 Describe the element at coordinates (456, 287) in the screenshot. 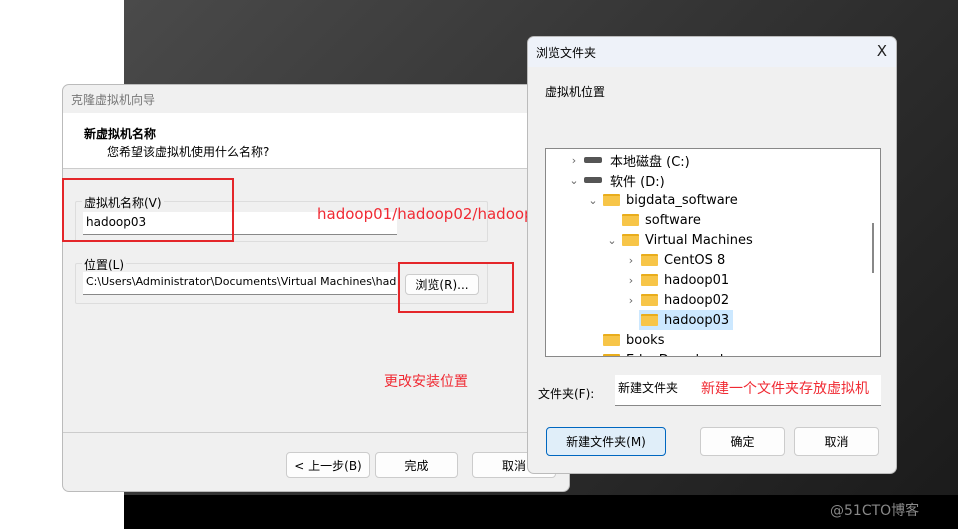

I see `highlight-box-browse` at that location.